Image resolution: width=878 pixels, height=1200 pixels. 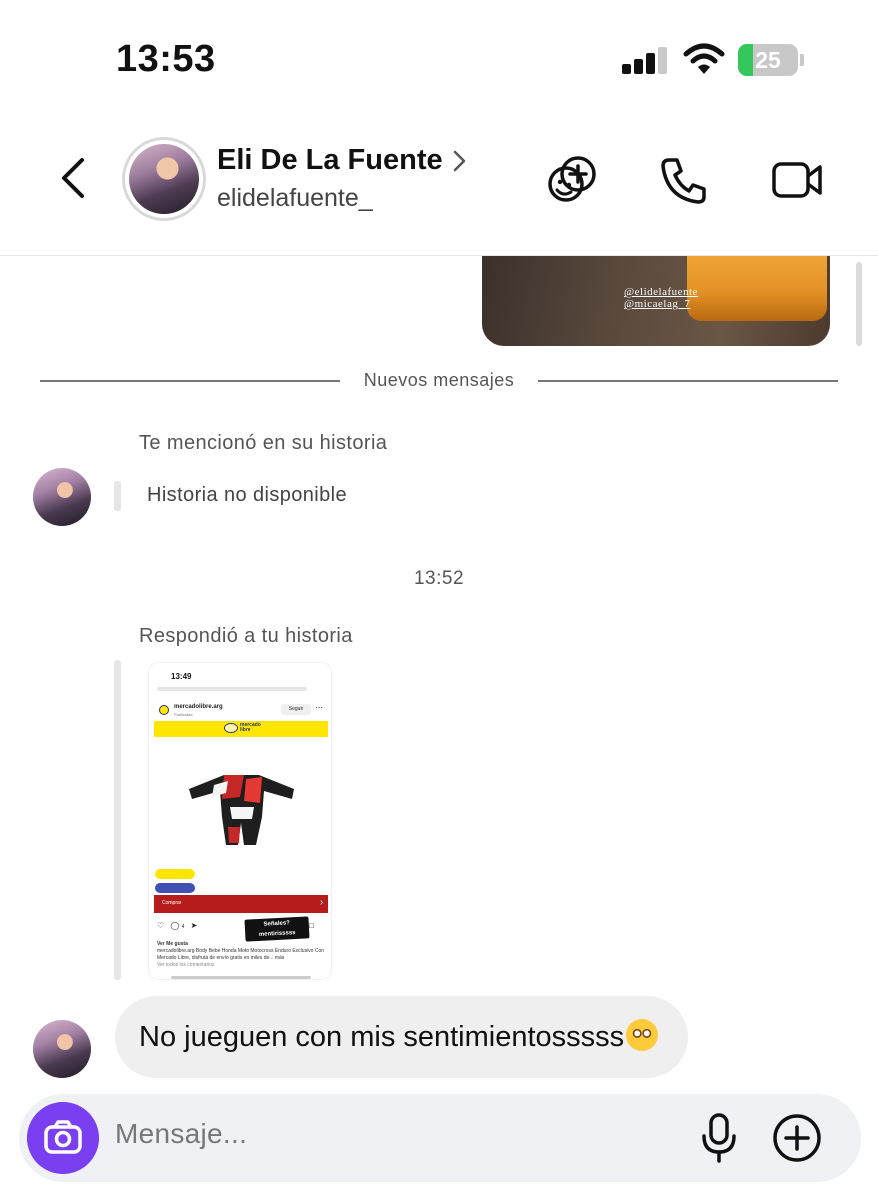 What do you see at coordinates (247, 495) in the screenshot?
I see `story-unavailable-text: Historia no disponible` at bounding box center [247, 495].